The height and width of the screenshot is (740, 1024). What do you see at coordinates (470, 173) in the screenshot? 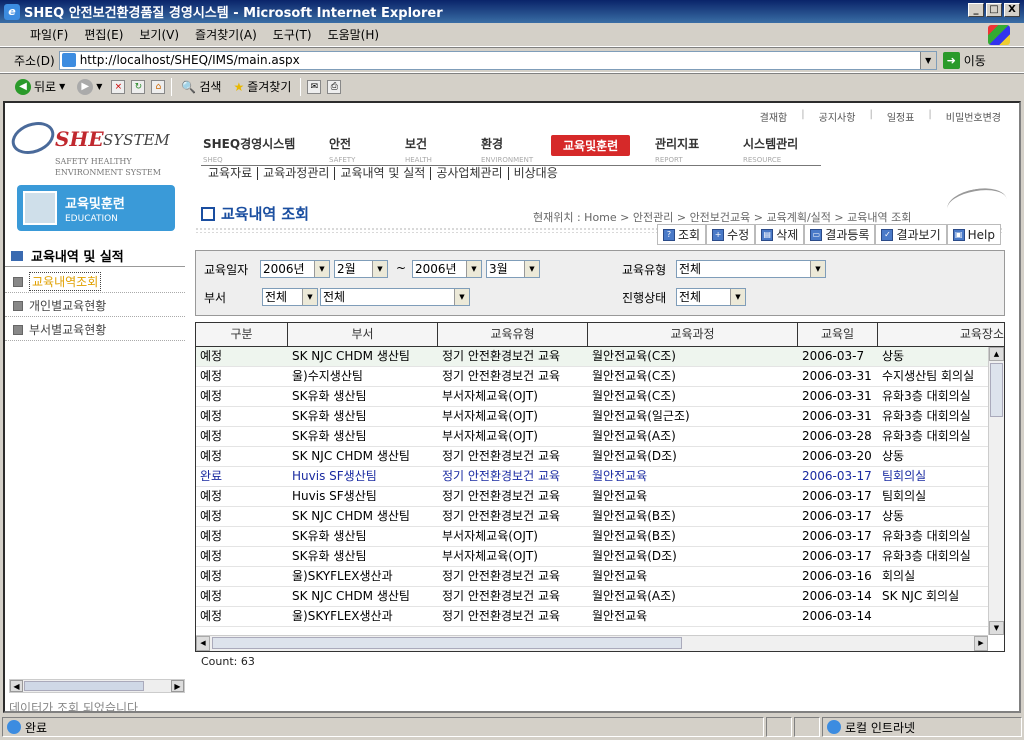
I see `subnav-contractor: 공사업체관리` at bounding box center [470, 173].